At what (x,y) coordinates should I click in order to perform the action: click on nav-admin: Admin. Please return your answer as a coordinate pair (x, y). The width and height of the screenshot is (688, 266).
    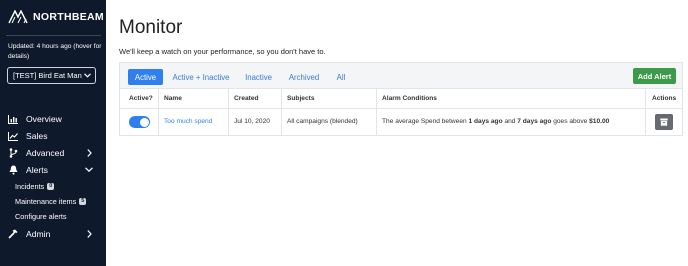
    Looking at the image, I should click on (53, 234).